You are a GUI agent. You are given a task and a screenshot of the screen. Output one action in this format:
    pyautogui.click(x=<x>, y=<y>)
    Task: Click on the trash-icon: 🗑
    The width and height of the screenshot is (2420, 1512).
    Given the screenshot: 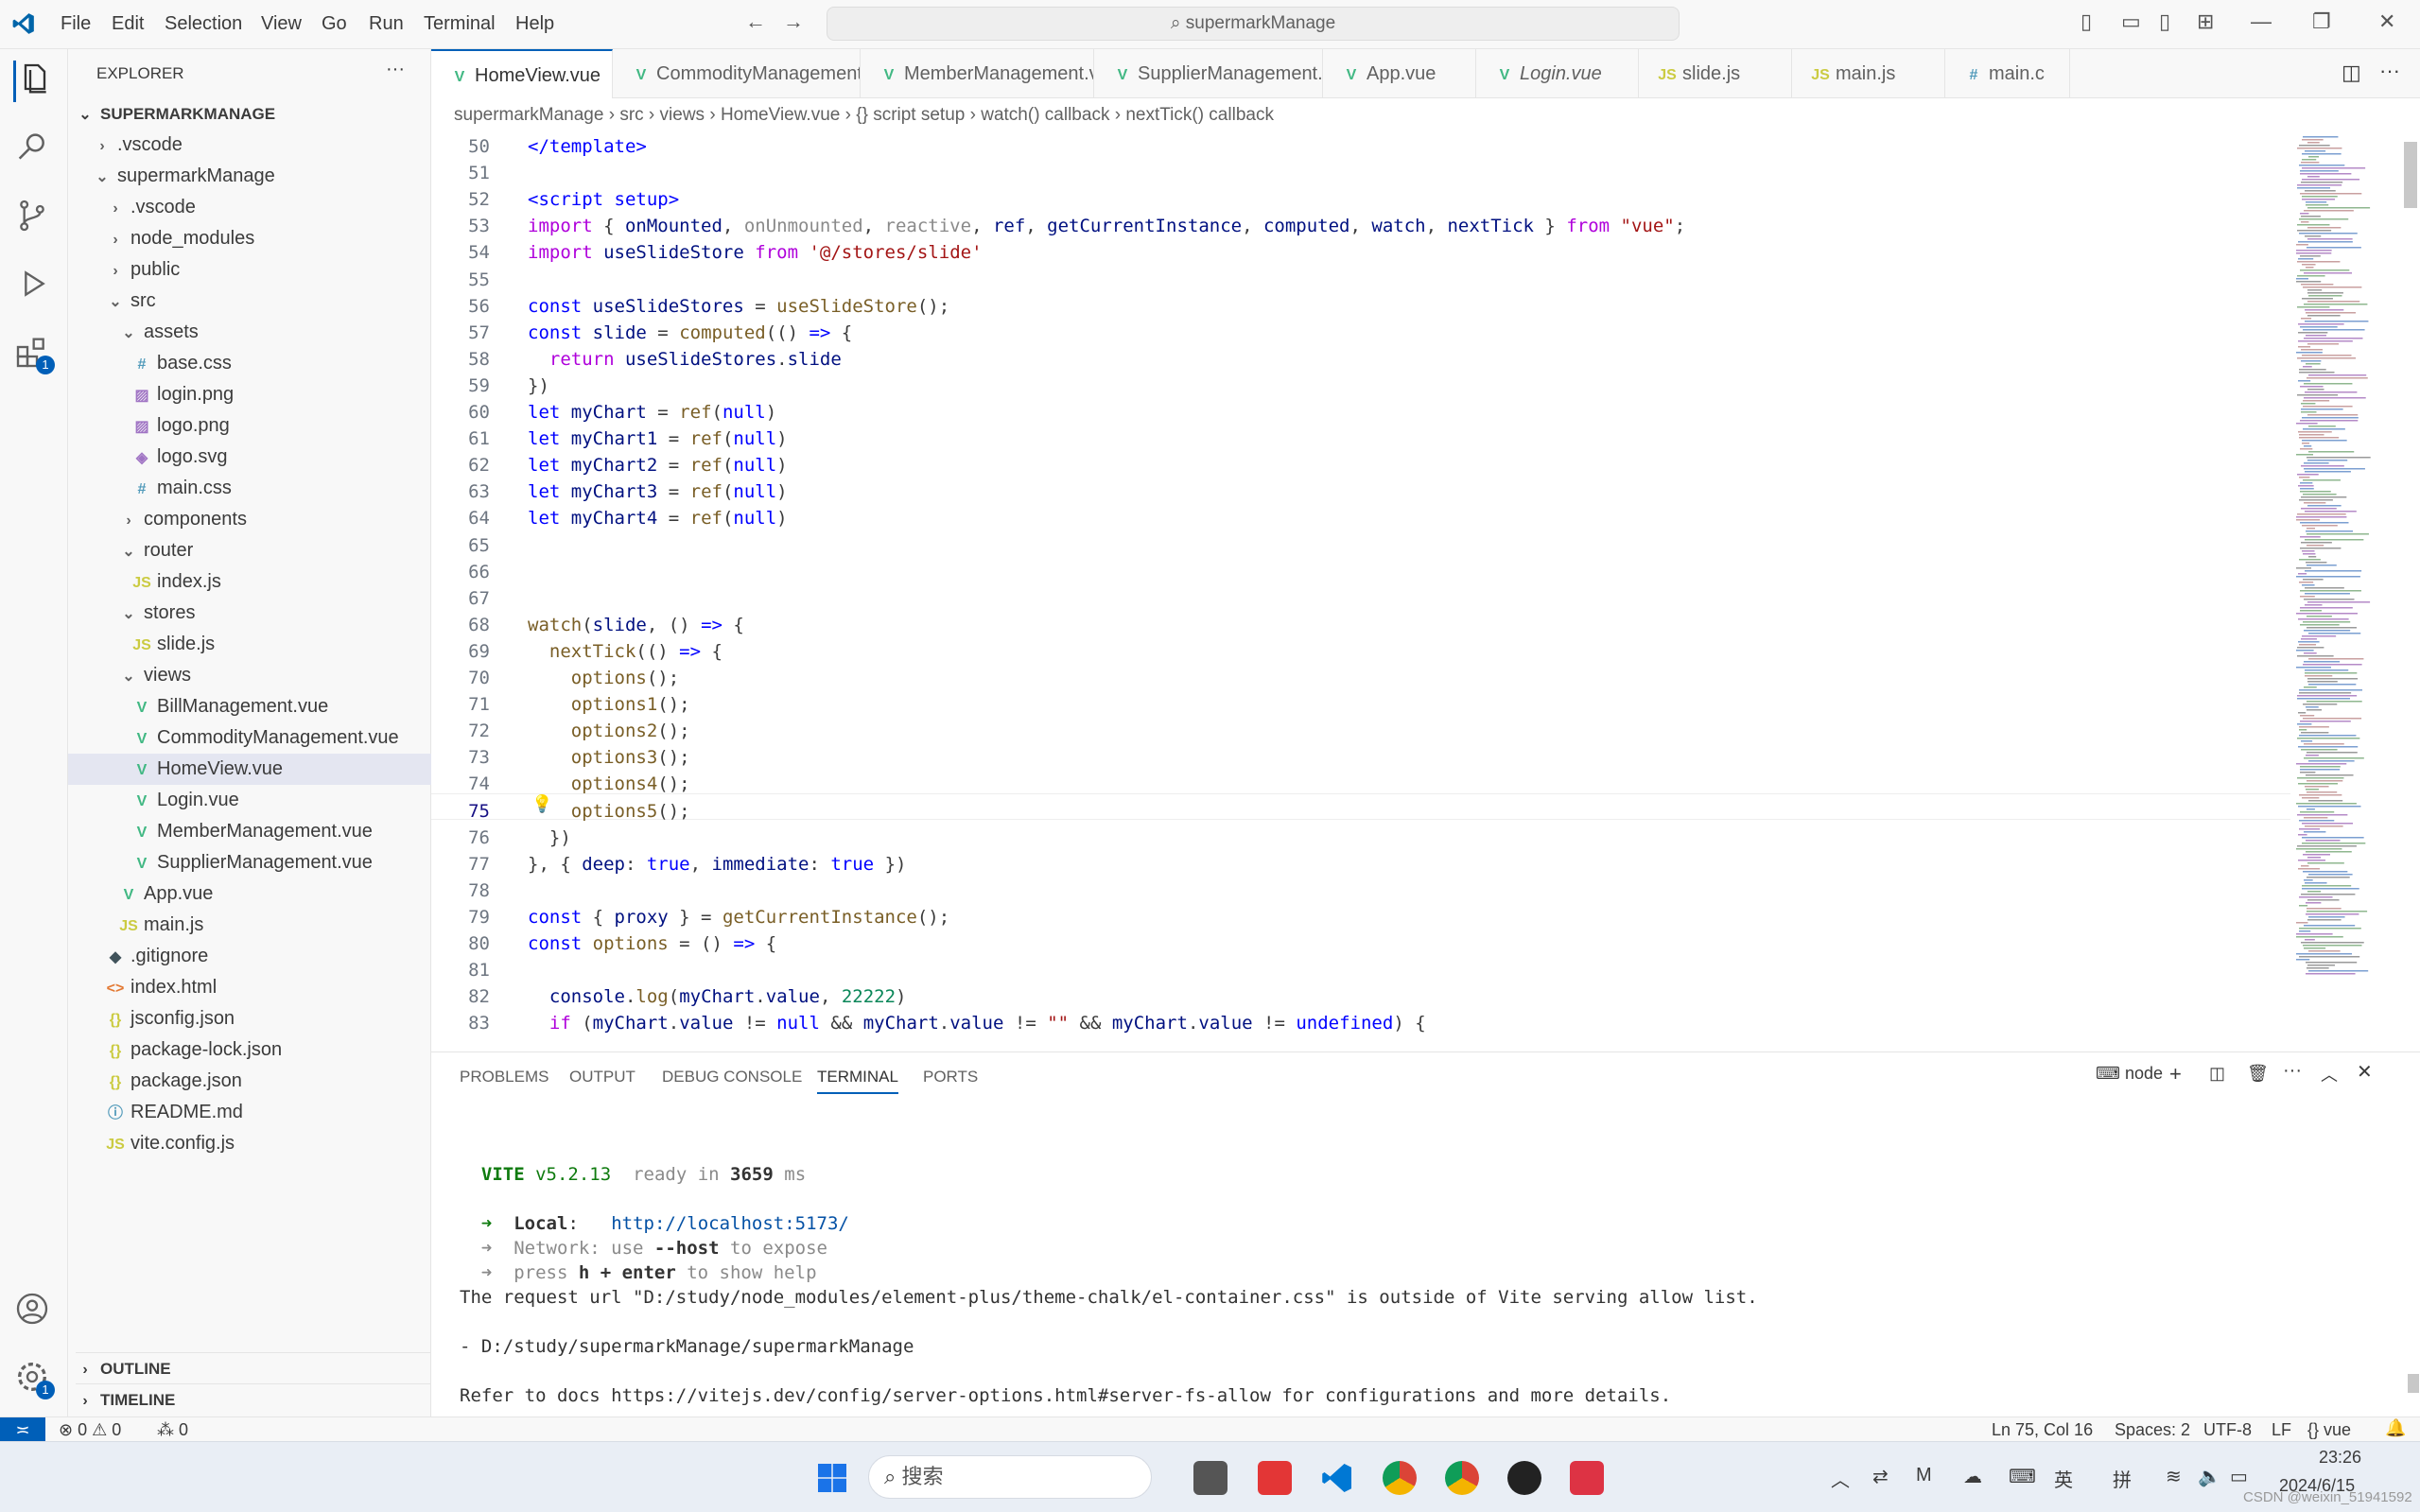 What is the action you would take?
    pyautogui.click(x=2258, y=1074)
    